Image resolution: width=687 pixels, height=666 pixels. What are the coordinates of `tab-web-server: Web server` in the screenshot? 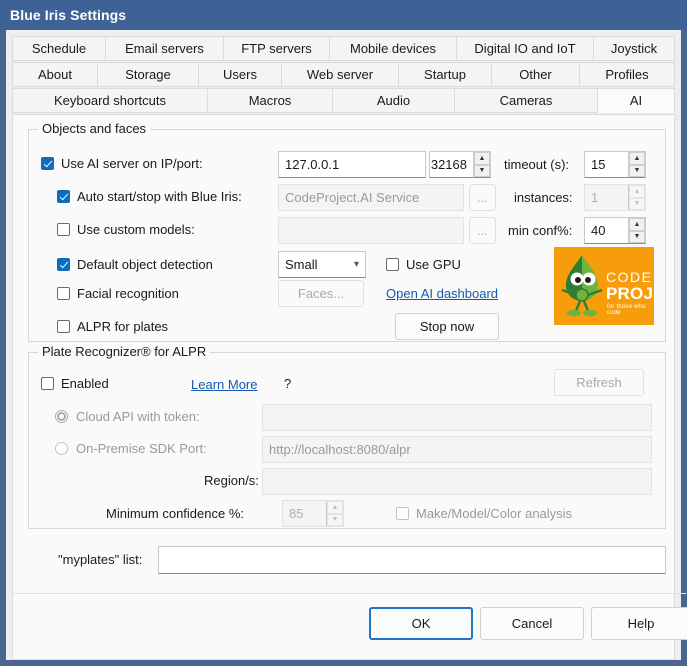 It's located at (339, 74).